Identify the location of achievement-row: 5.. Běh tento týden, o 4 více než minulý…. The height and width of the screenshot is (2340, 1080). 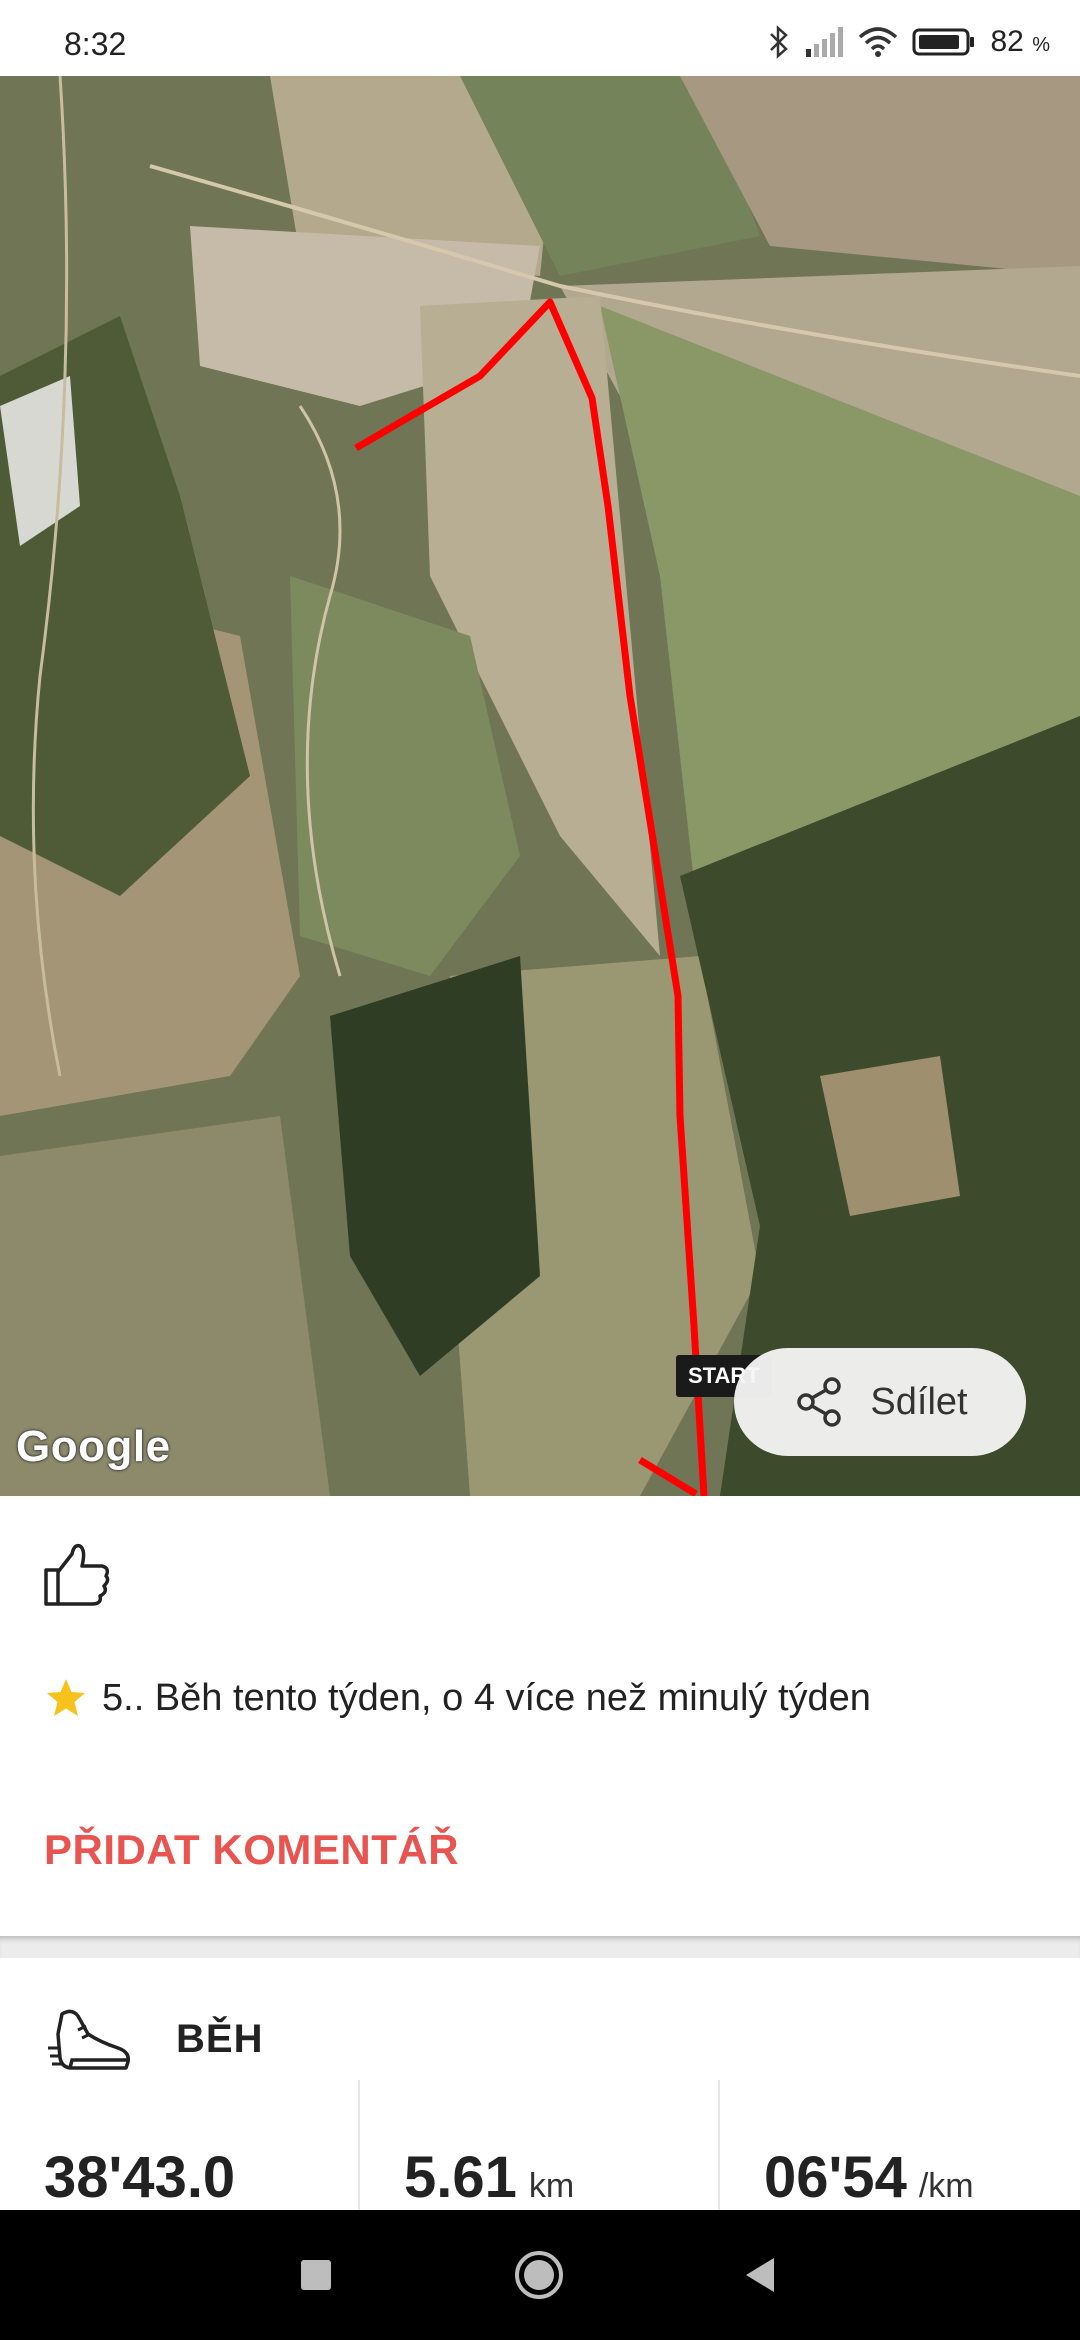
(457, 1698).